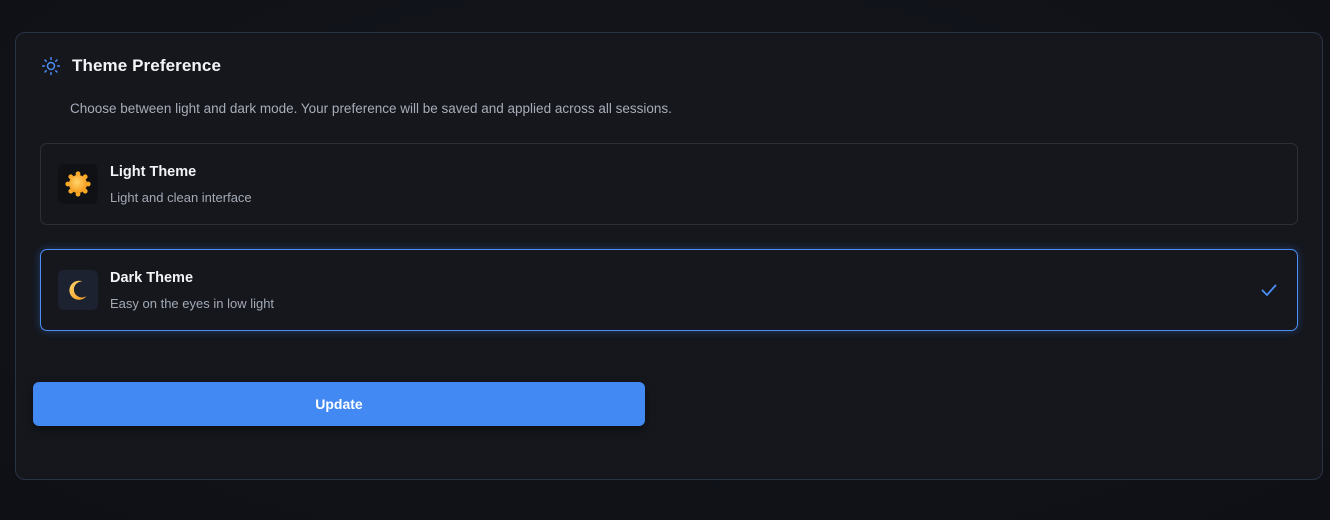 The height and width of the screenshot is (520, 1330). Describe the element at coordinates (669, 290) in the screenshot. I see `dark-theme-option: Dark Theme Easy on the eyes in low light` at that location.